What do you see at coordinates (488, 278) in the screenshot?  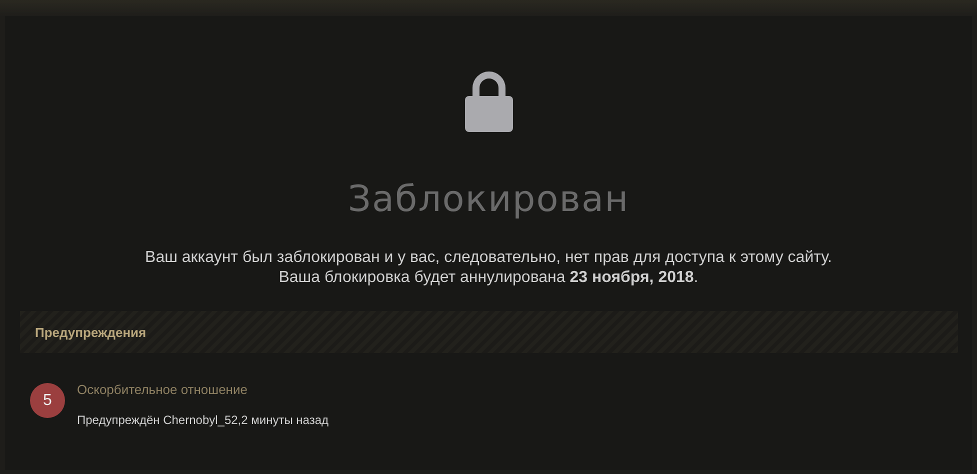 I see `block-message: Ваша блокировка будет аннулирована 23 ноября, 2018.` at bounding box center [488, 278].